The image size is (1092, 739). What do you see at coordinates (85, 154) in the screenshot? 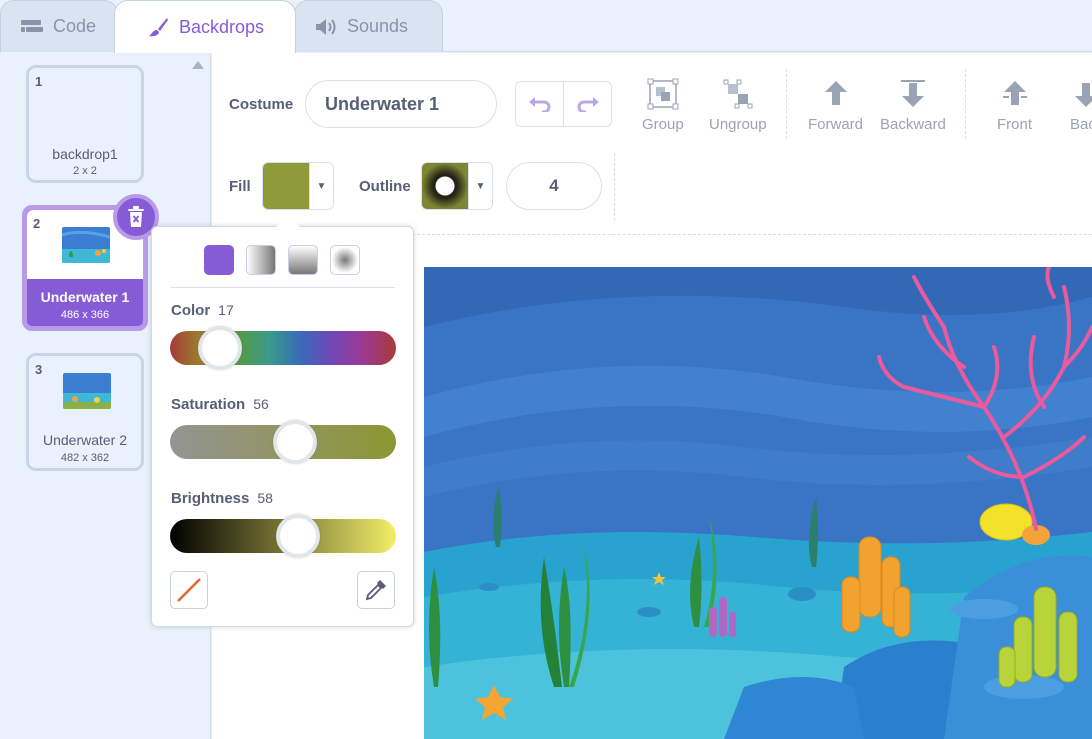
I see `backdrop-name: backdrop1` at bounding box center [85, 154].